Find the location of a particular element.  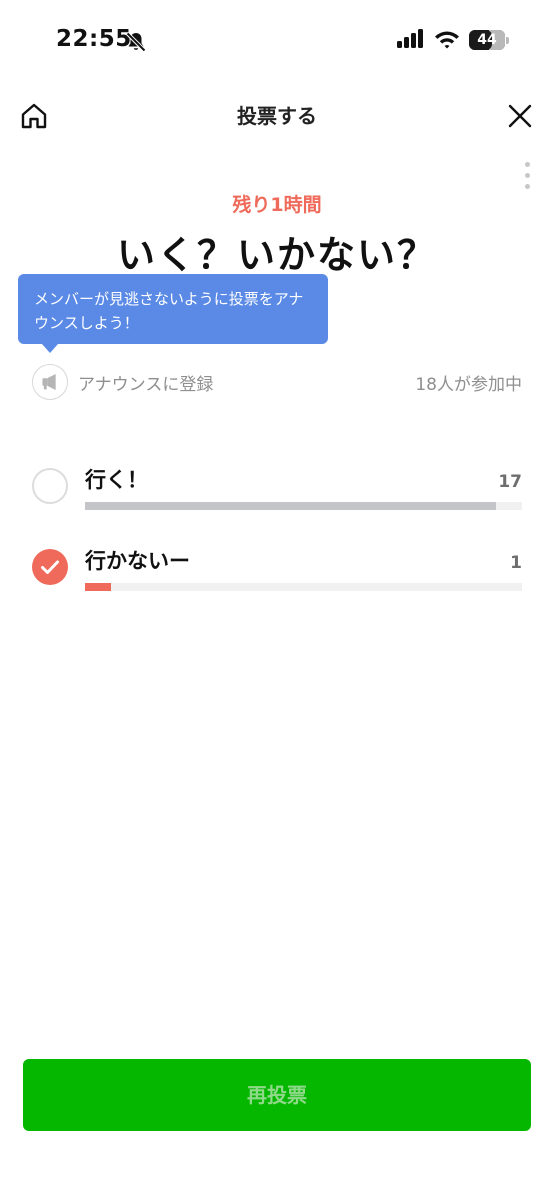

poll-option-go: 行く！ 17 is located at coordinates (277, 495).